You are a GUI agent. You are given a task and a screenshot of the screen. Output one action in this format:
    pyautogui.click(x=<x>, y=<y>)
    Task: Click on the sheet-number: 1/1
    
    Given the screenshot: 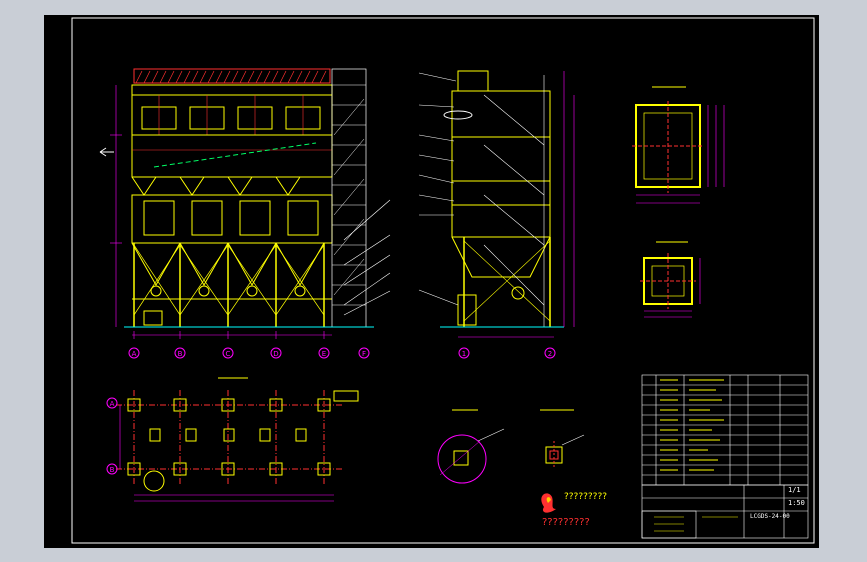 What is the action you would take?
    pyautogui.click(x=794, y=490)
    